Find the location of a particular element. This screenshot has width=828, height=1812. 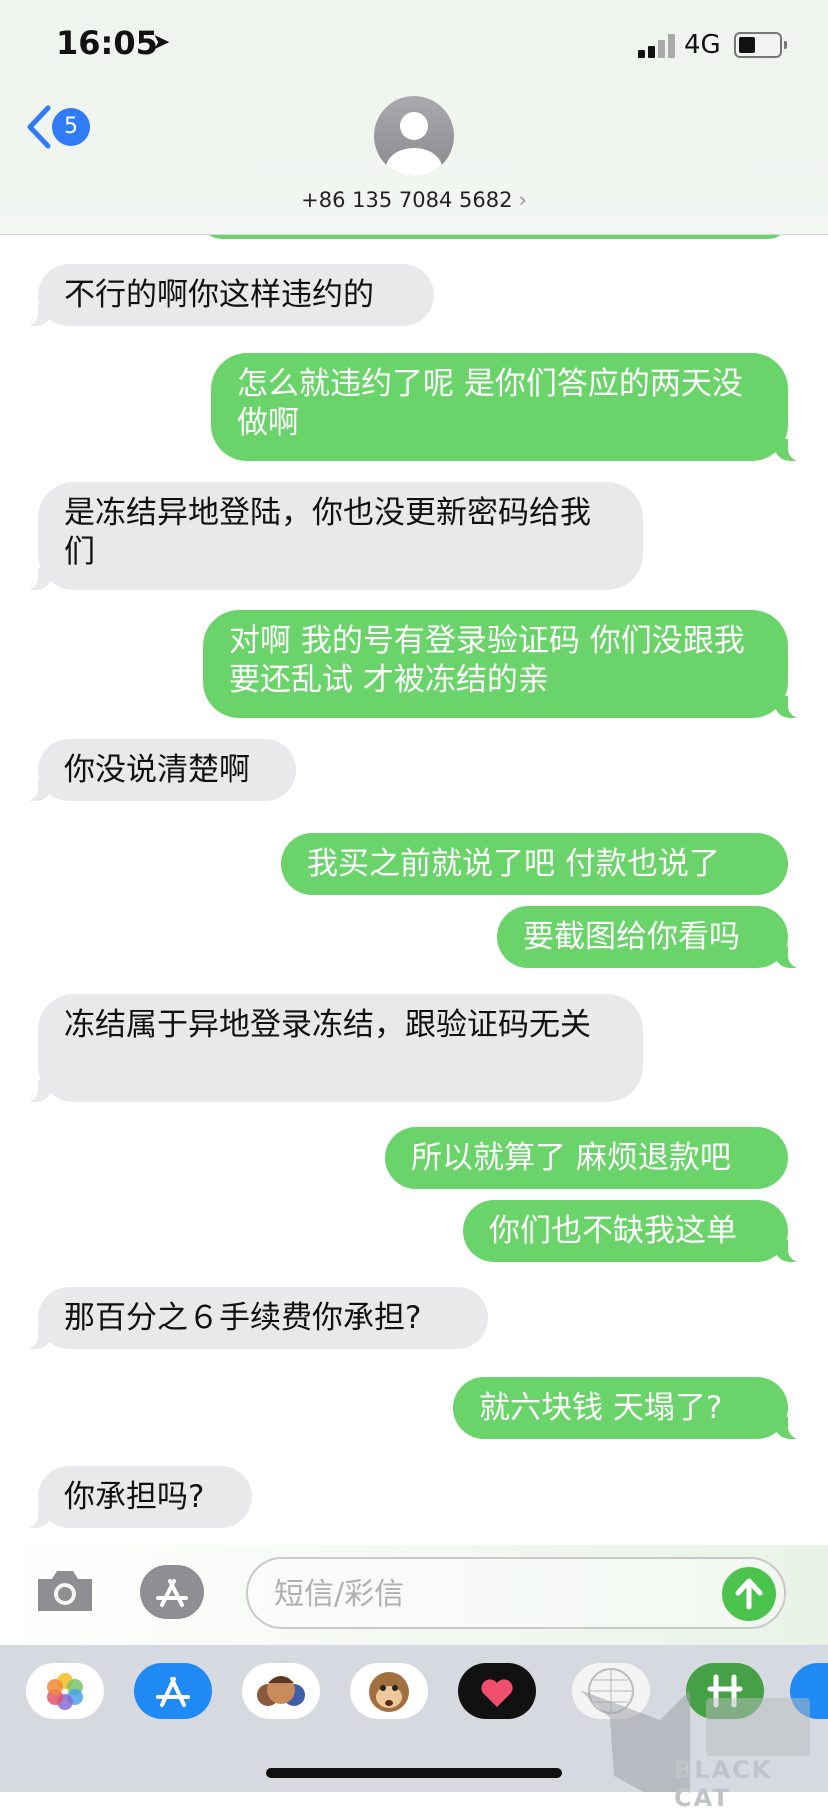

app-store-app-icon is located at coordinates (173, 1691).